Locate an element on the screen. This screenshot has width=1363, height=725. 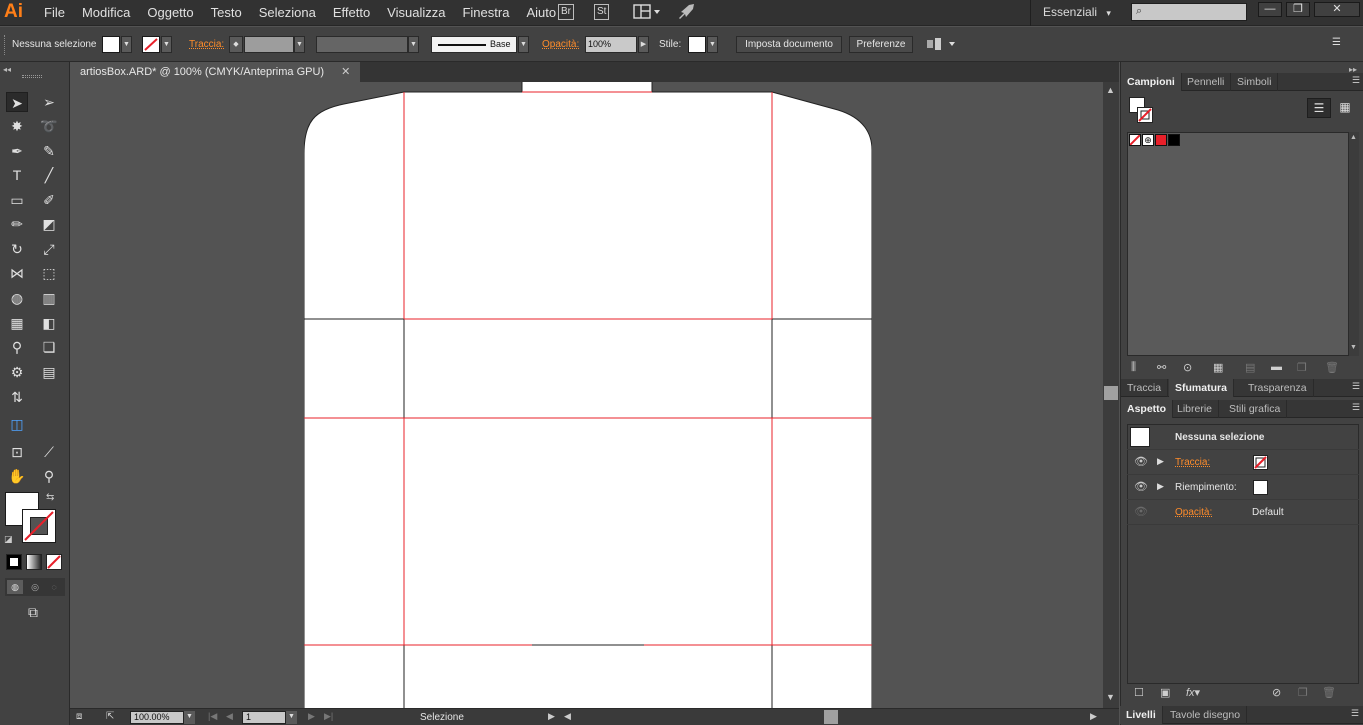
color-mode-icon is located at coordinates (14, 562).